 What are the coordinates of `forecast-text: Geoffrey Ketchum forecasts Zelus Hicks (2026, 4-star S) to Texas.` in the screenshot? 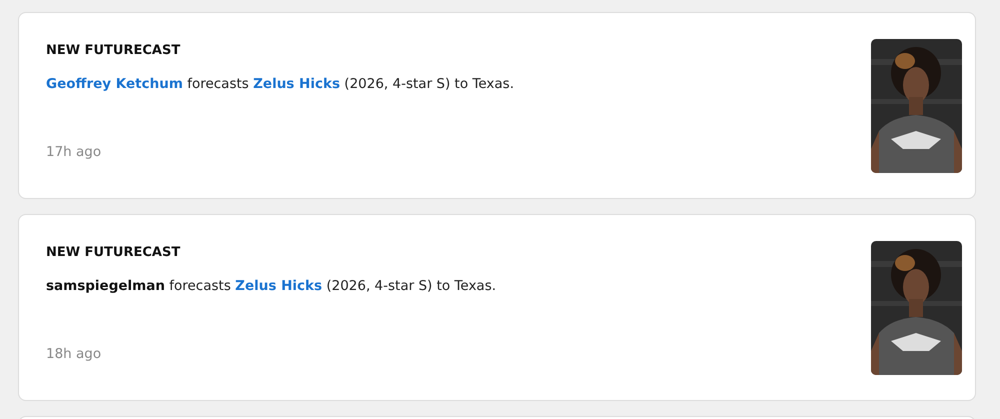 It's located at (280, 84).